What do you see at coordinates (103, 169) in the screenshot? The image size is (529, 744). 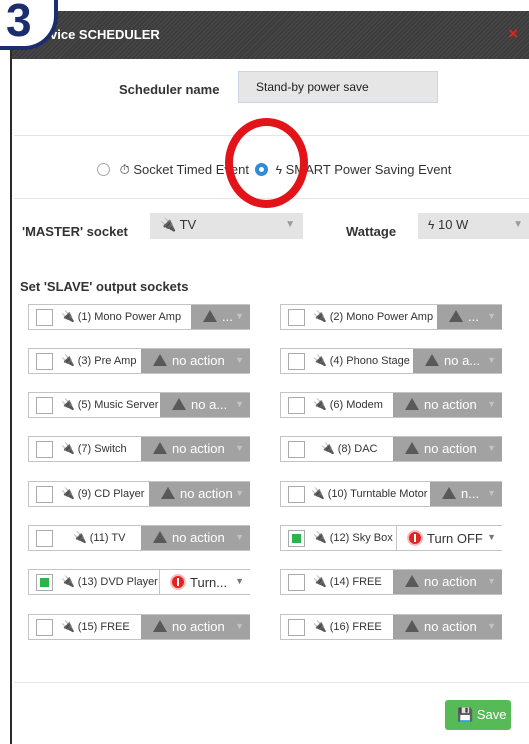 I see `radio-icon` at bounding box center [103, 169].